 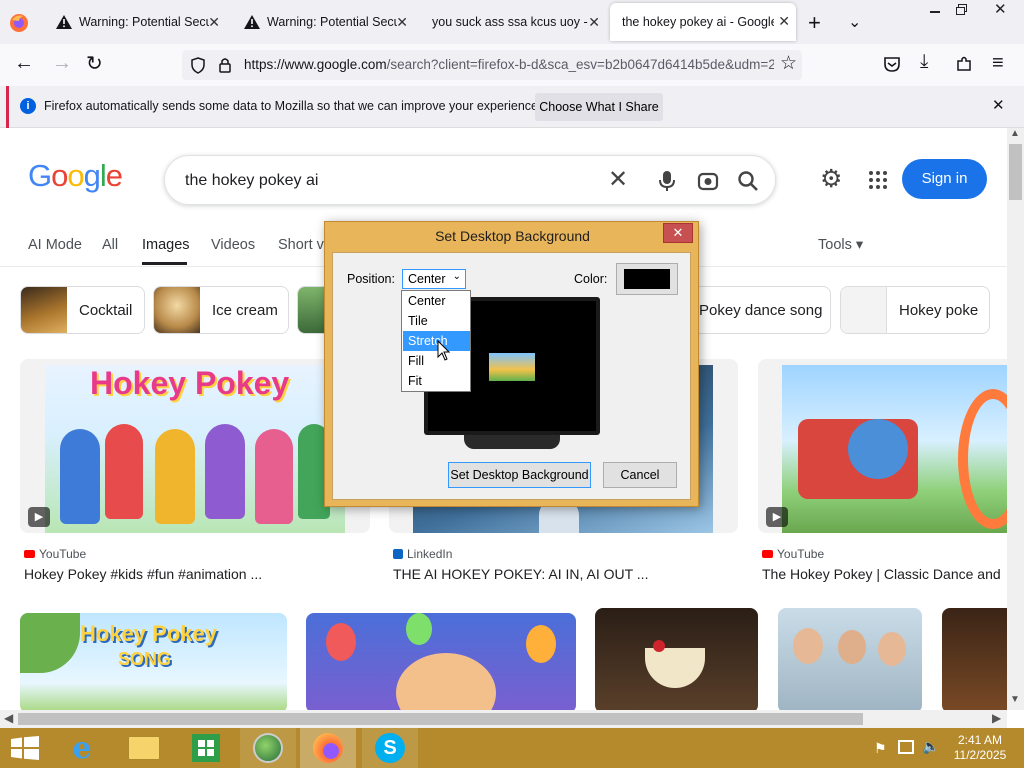 I want to click on chip-pokey-dance-song: Pokey dance song, so click(x=758, y=310).